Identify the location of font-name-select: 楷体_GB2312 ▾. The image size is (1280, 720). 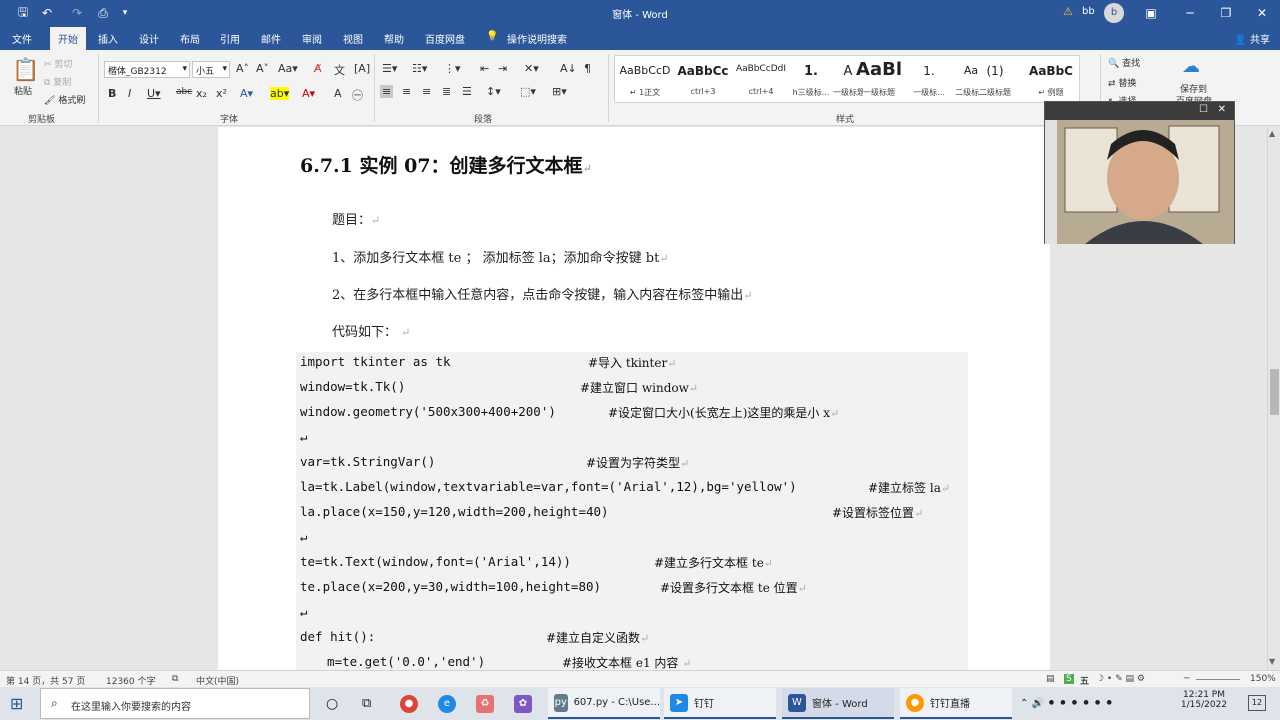
(147, 69).